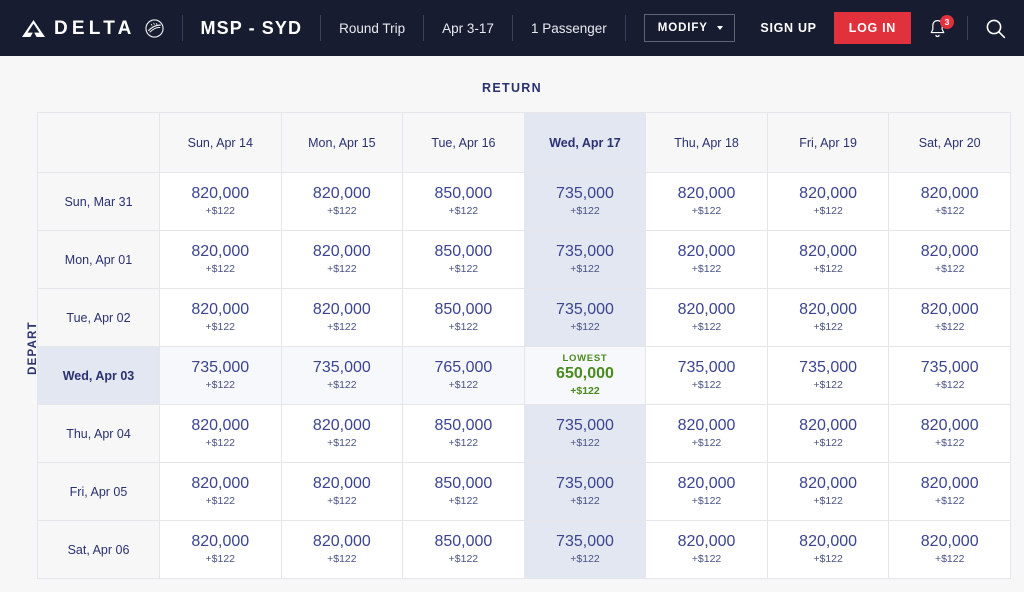  I want to click on return-date-header: Tue, Apr 16, so click(463, 142).